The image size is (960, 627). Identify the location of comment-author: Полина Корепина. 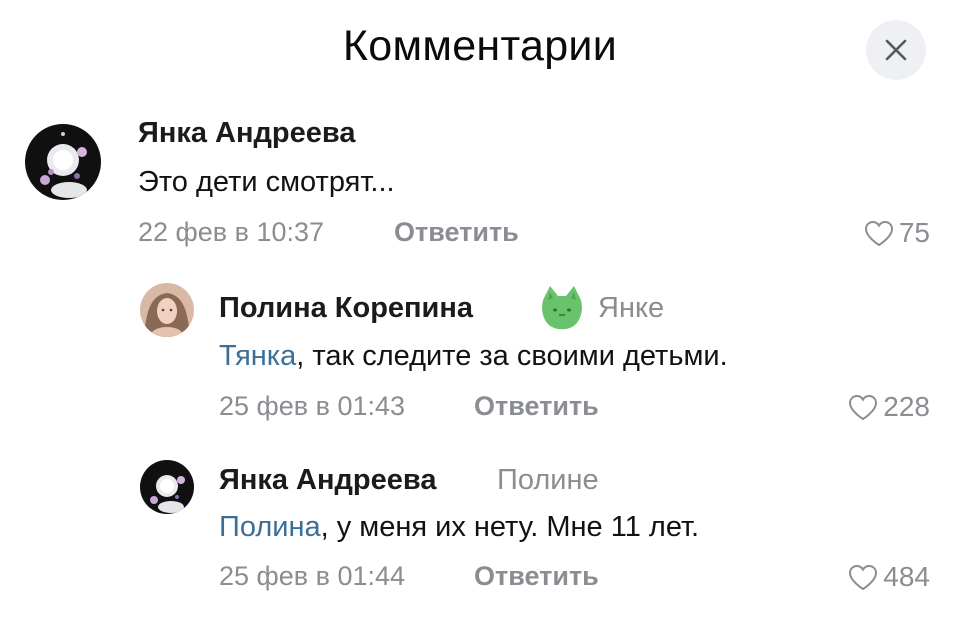
(346, 308).